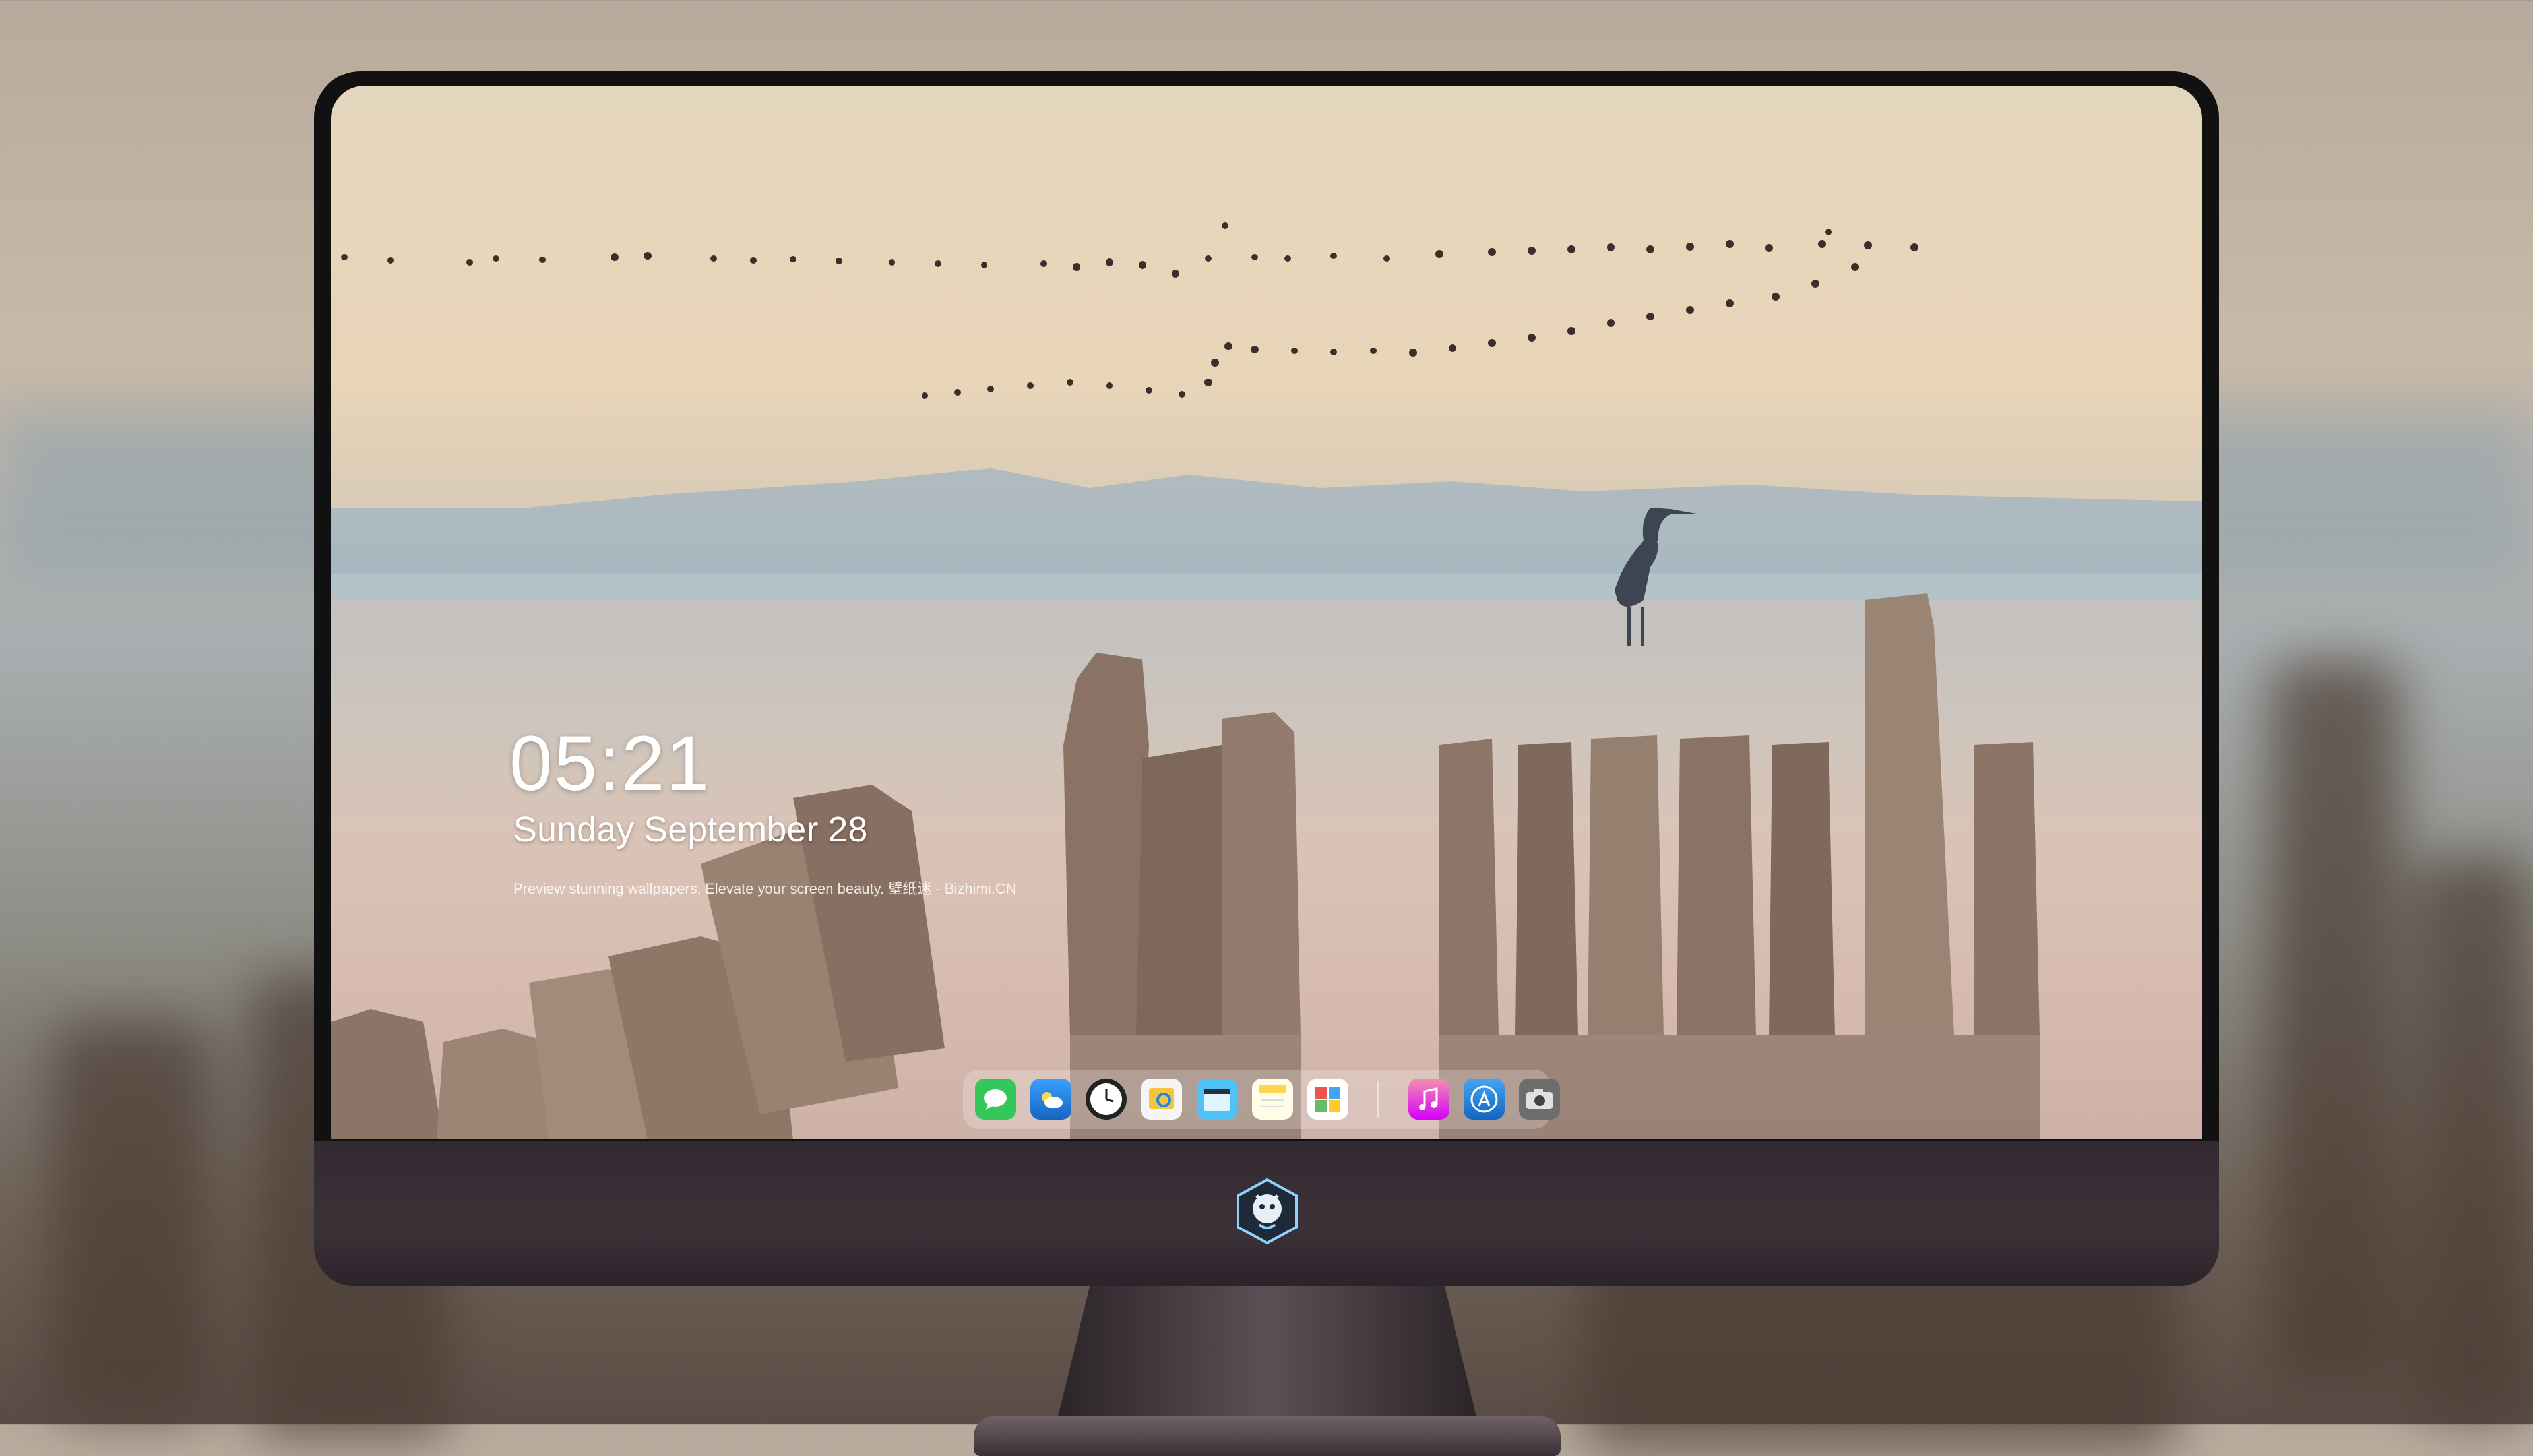 The height and width of the screenshot is (1456, 2533). I want to click on photos-grid-icon, so click(1327, 1099).